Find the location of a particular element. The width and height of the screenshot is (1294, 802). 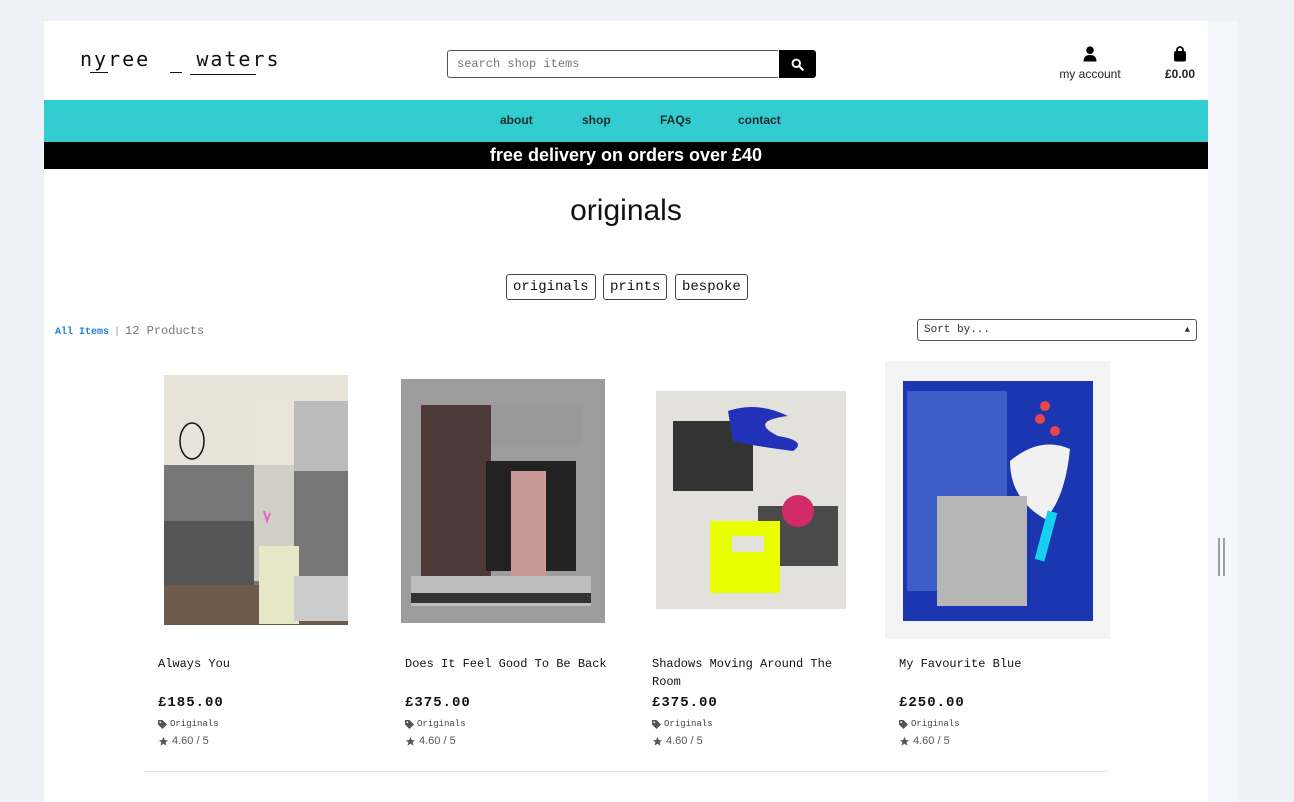

search-input is located at coordinates (612, 64).